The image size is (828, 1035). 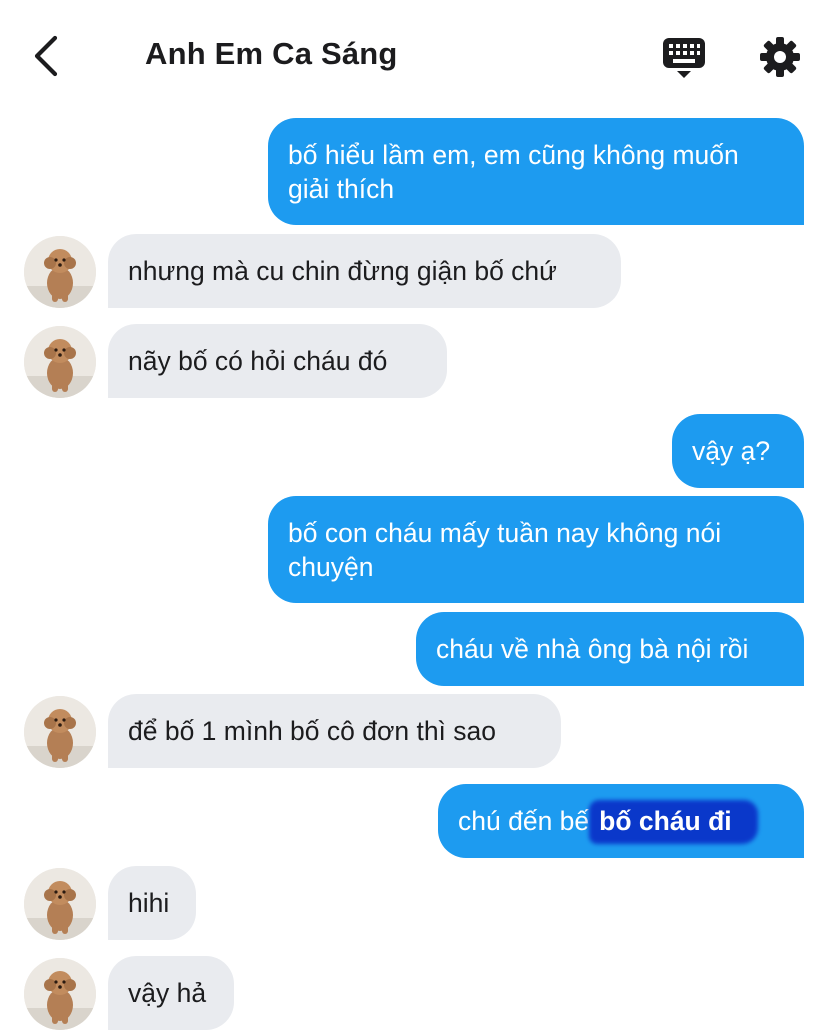 I want to click on message-bubble-outgoing: vậy ạ?, so click(x=738, y=451).